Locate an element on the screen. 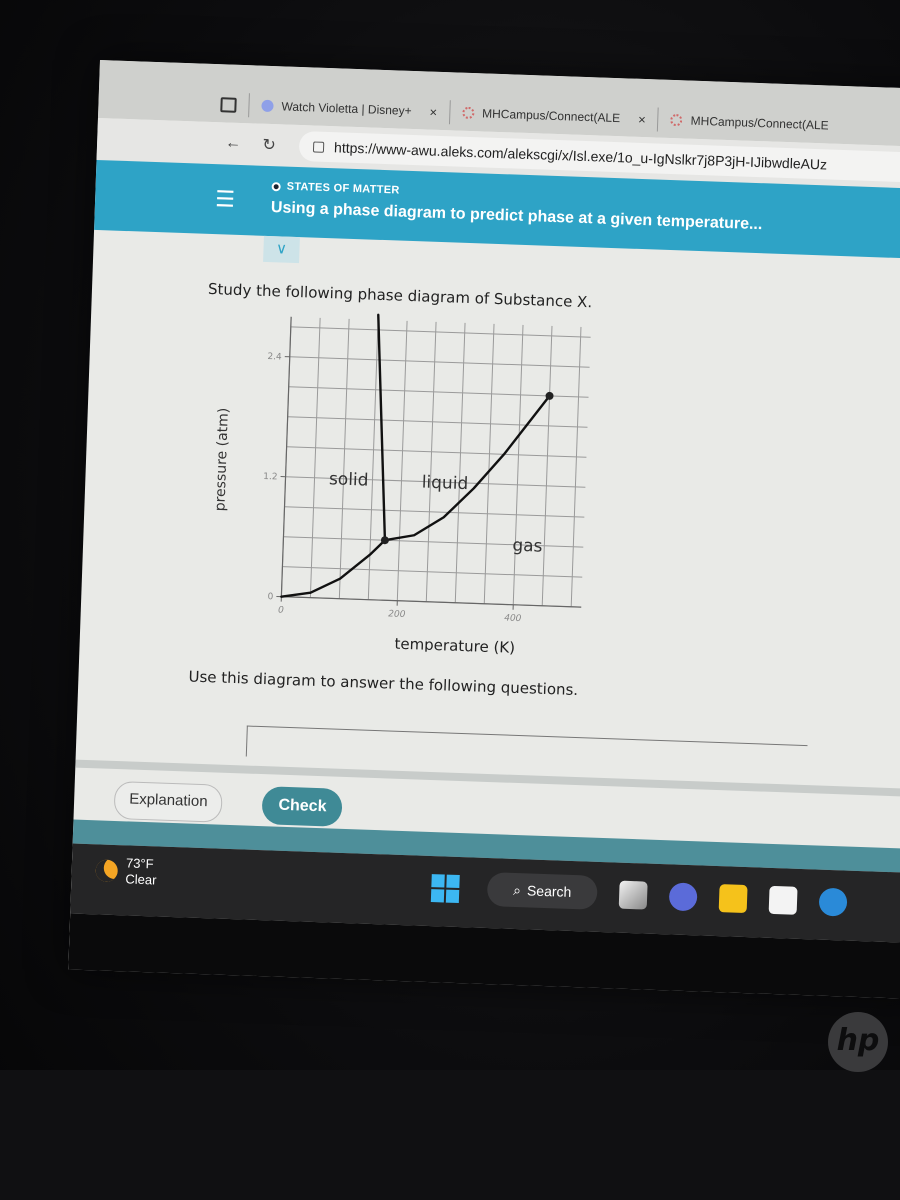 This screenshot has height=1200, width=900. region-label-gas: gas is located at coordinates (527, 546).